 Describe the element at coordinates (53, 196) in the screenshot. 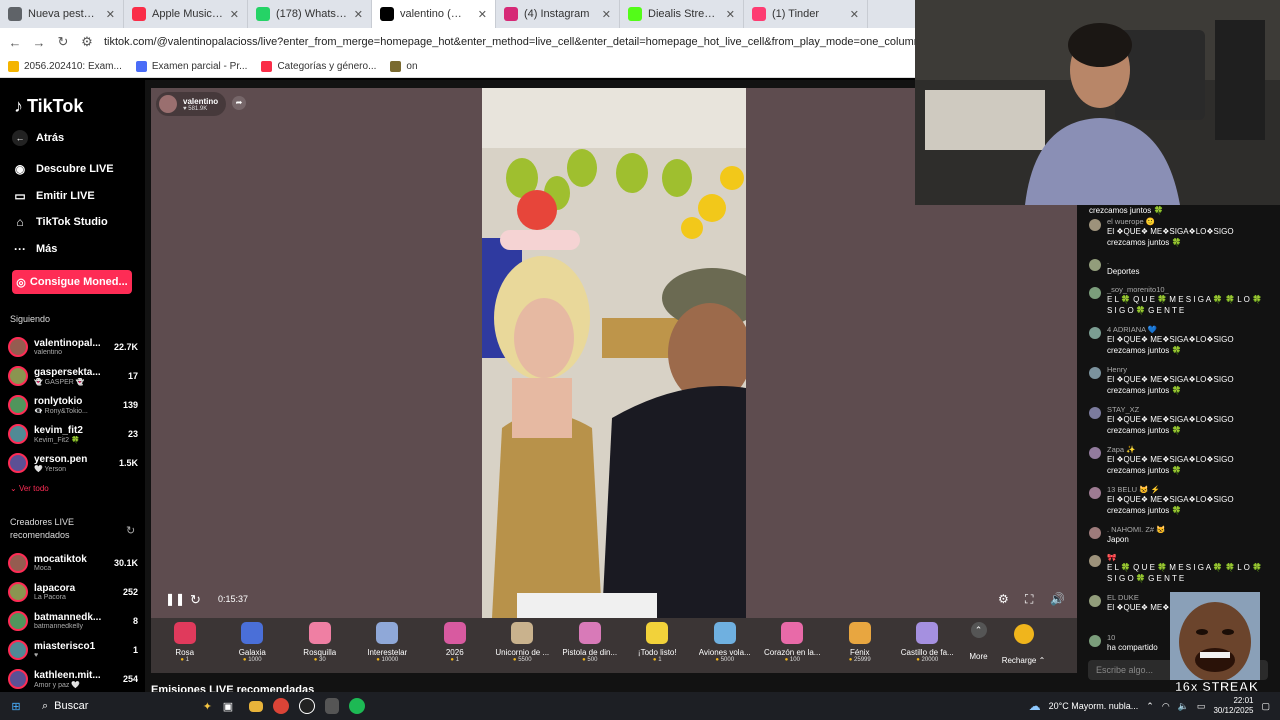

I see `sidebar-nav-item: ▭ Emitir LIVE` at that location.